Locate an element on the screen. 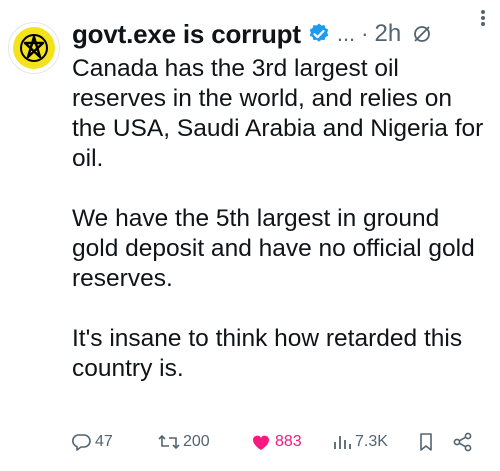 The height and width of the screenshot is (471, 500). author-name: govt.exe is corrupt is located at coordinates (186, 34).